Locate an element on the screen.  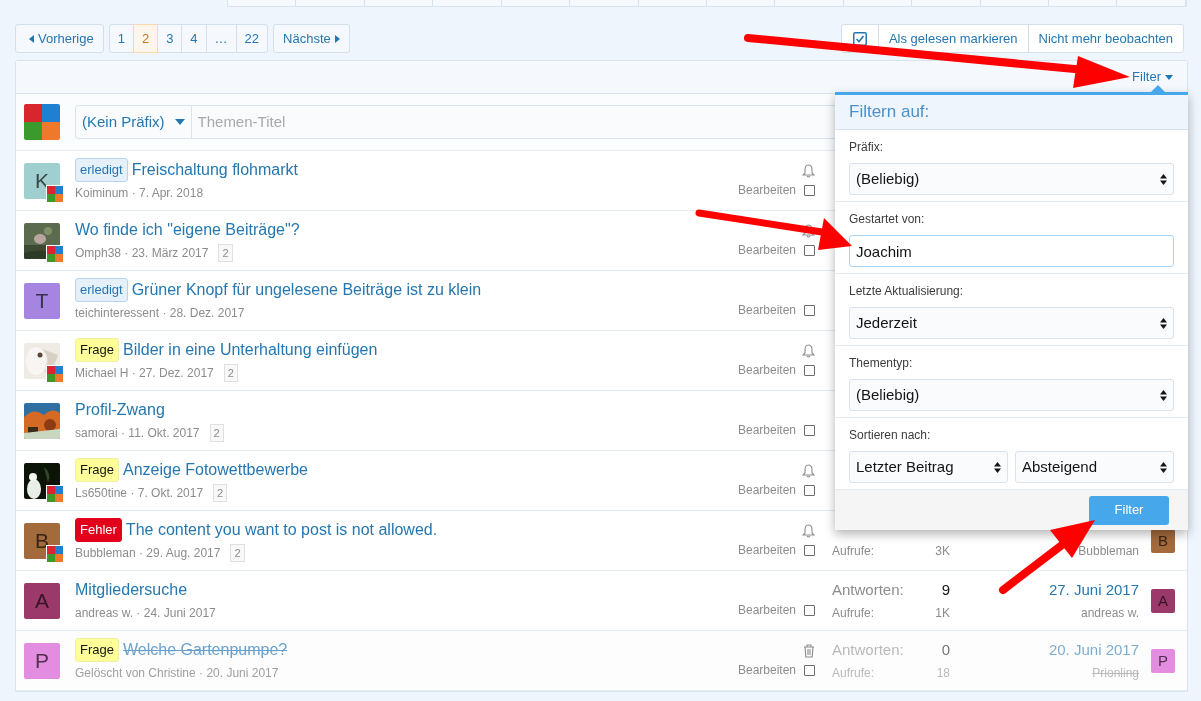
page-link: 4 is located at coordinates (194, 38).